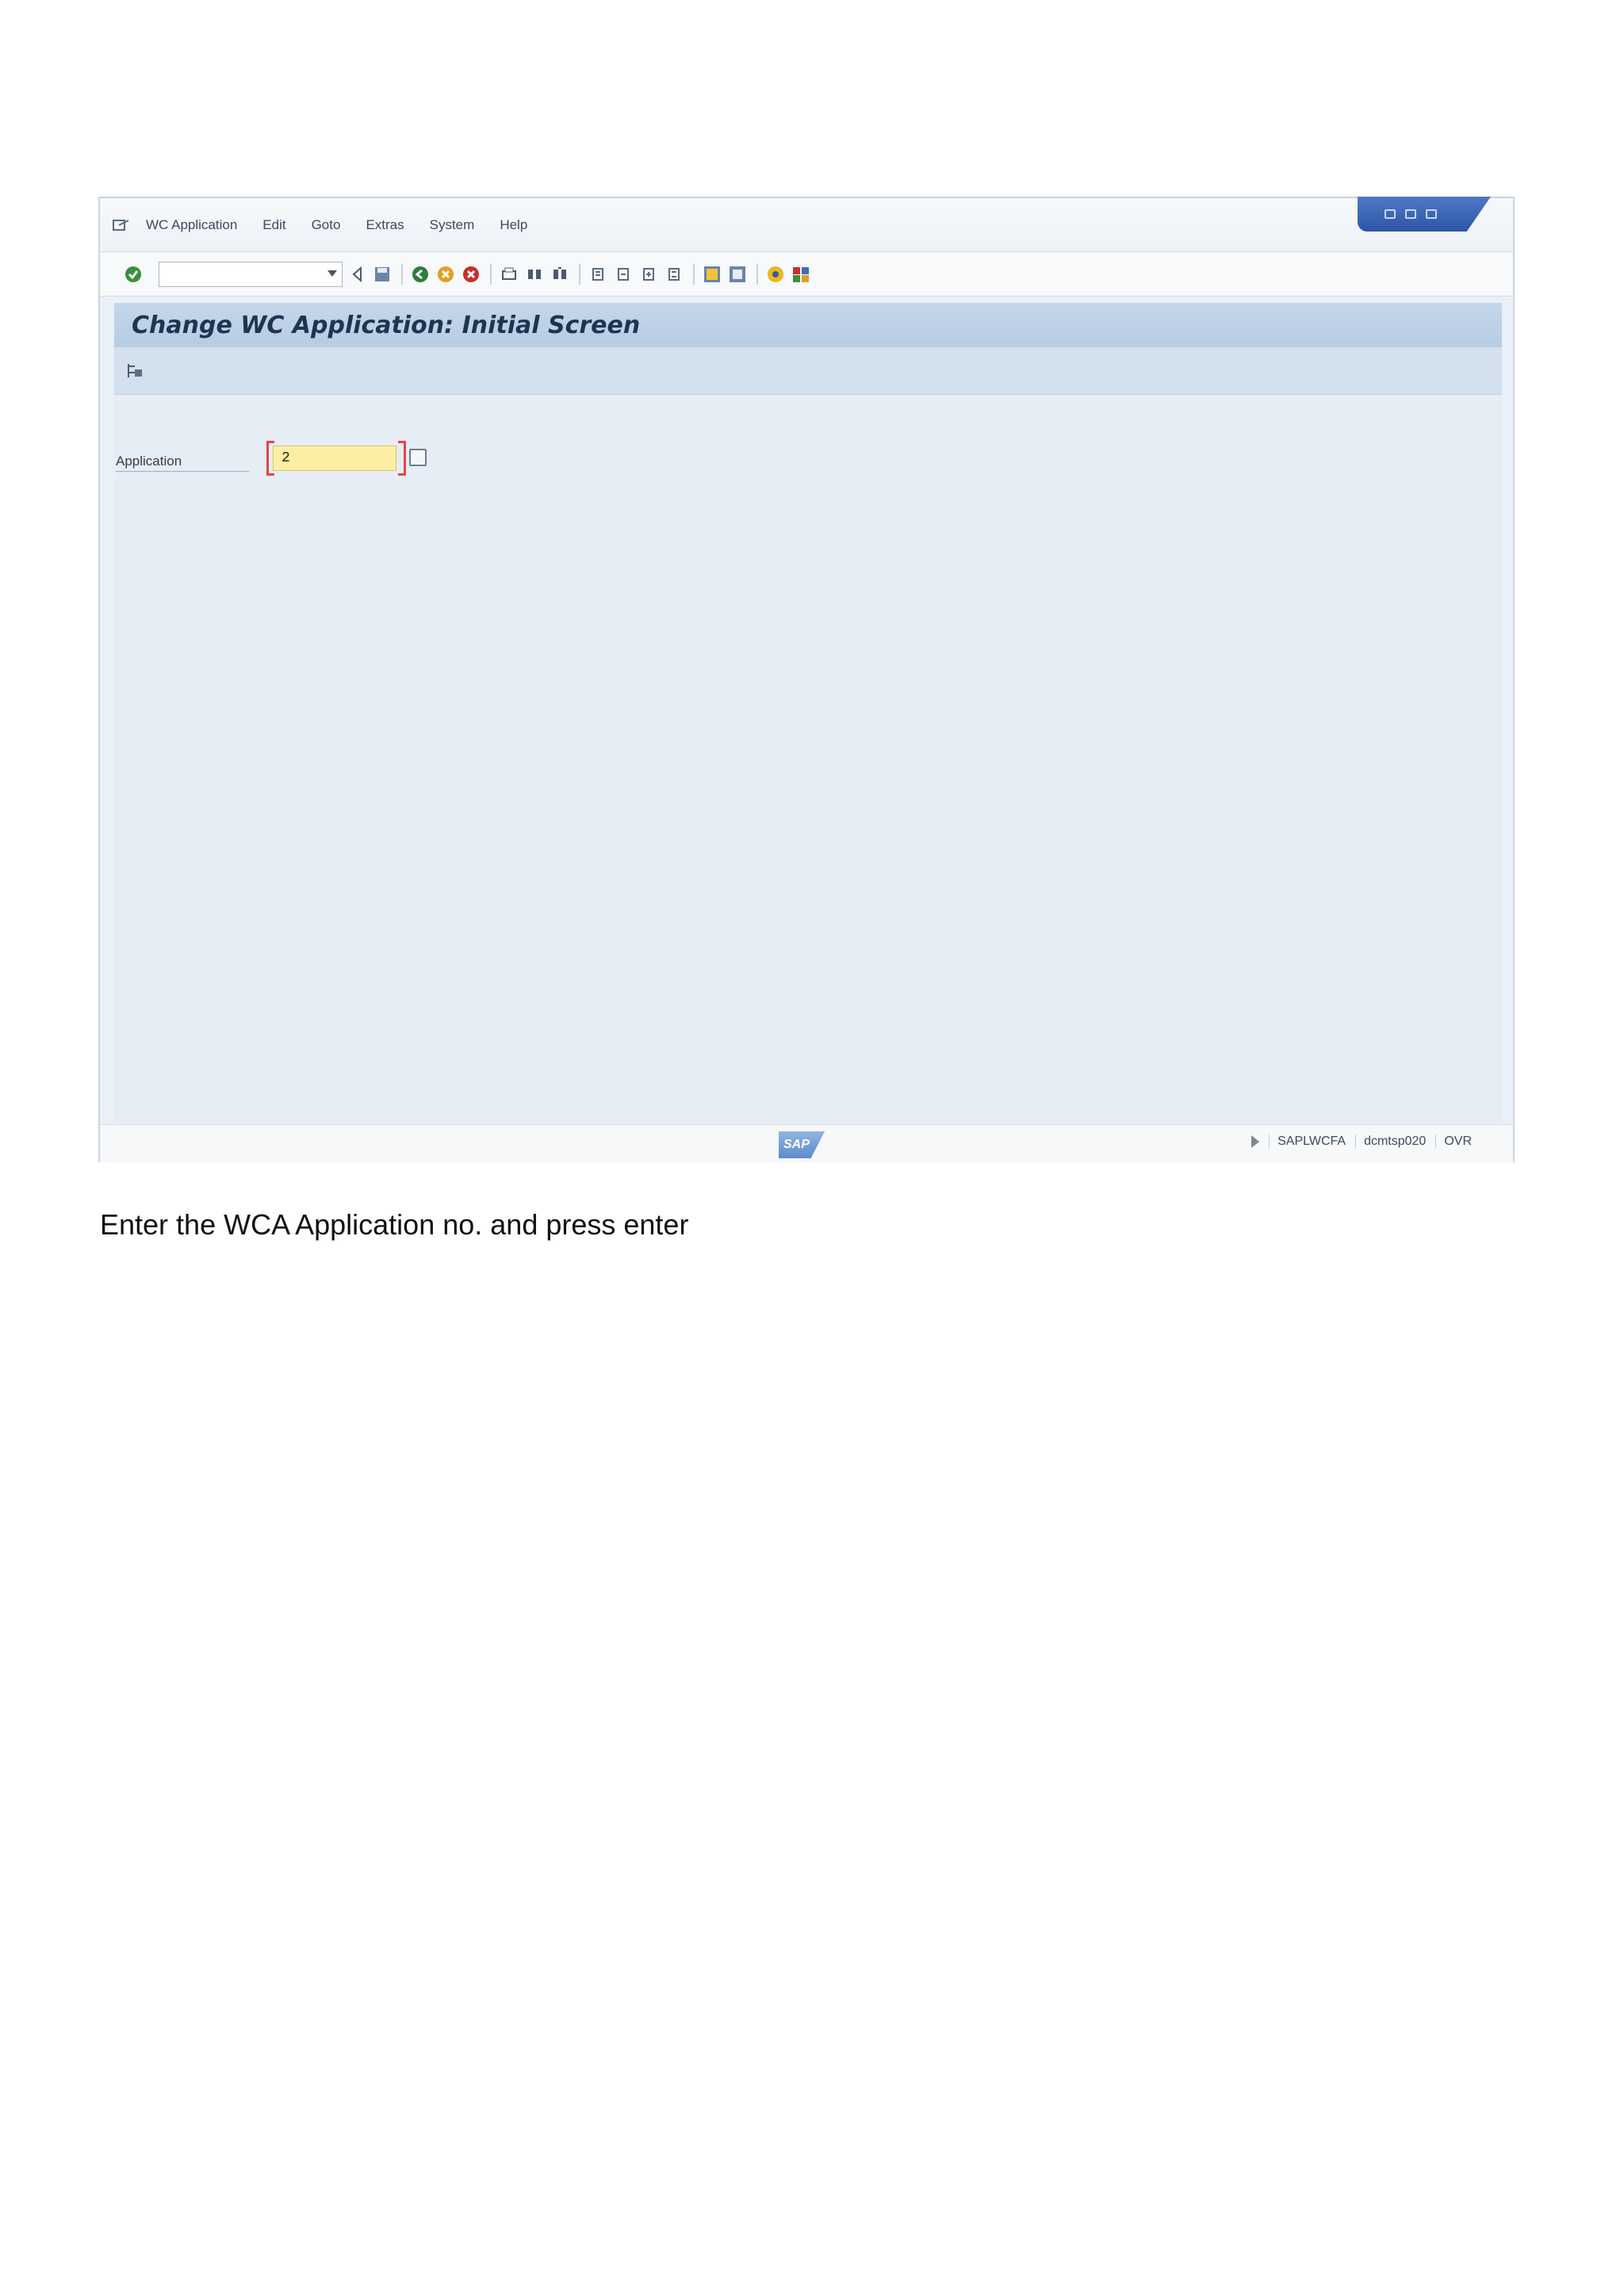 The width and height of the screenshot is (1624, 2296). I want to click on status-bar: SAP SAPLWCFA dcmtsp020 OVR, so click(806, 1143).